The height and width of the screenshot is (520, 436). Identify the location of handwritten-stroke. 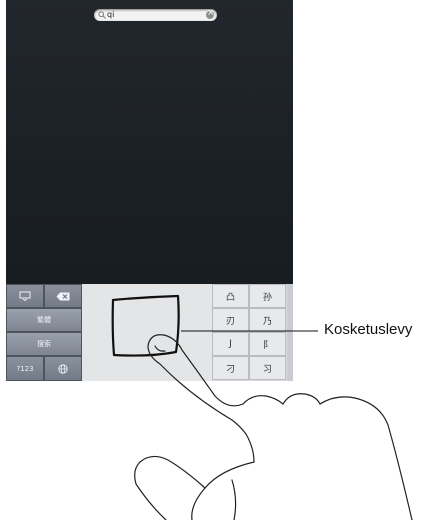
(145, 325).